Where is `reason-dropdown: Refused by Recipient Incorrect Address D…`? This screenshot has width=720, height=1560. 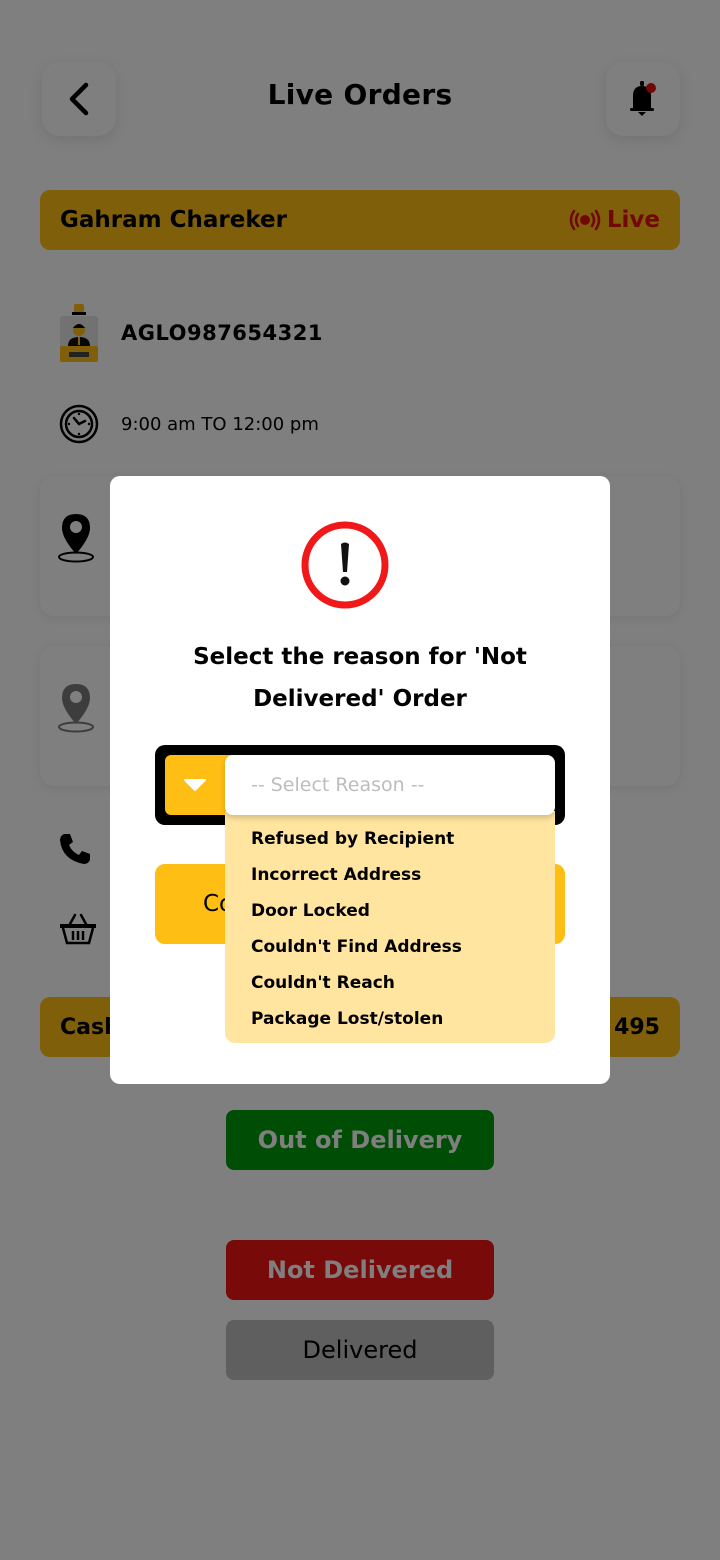 reason-dropdown: Refused by Recipient Incorrect Address D… is located at coordinates (390, 927).